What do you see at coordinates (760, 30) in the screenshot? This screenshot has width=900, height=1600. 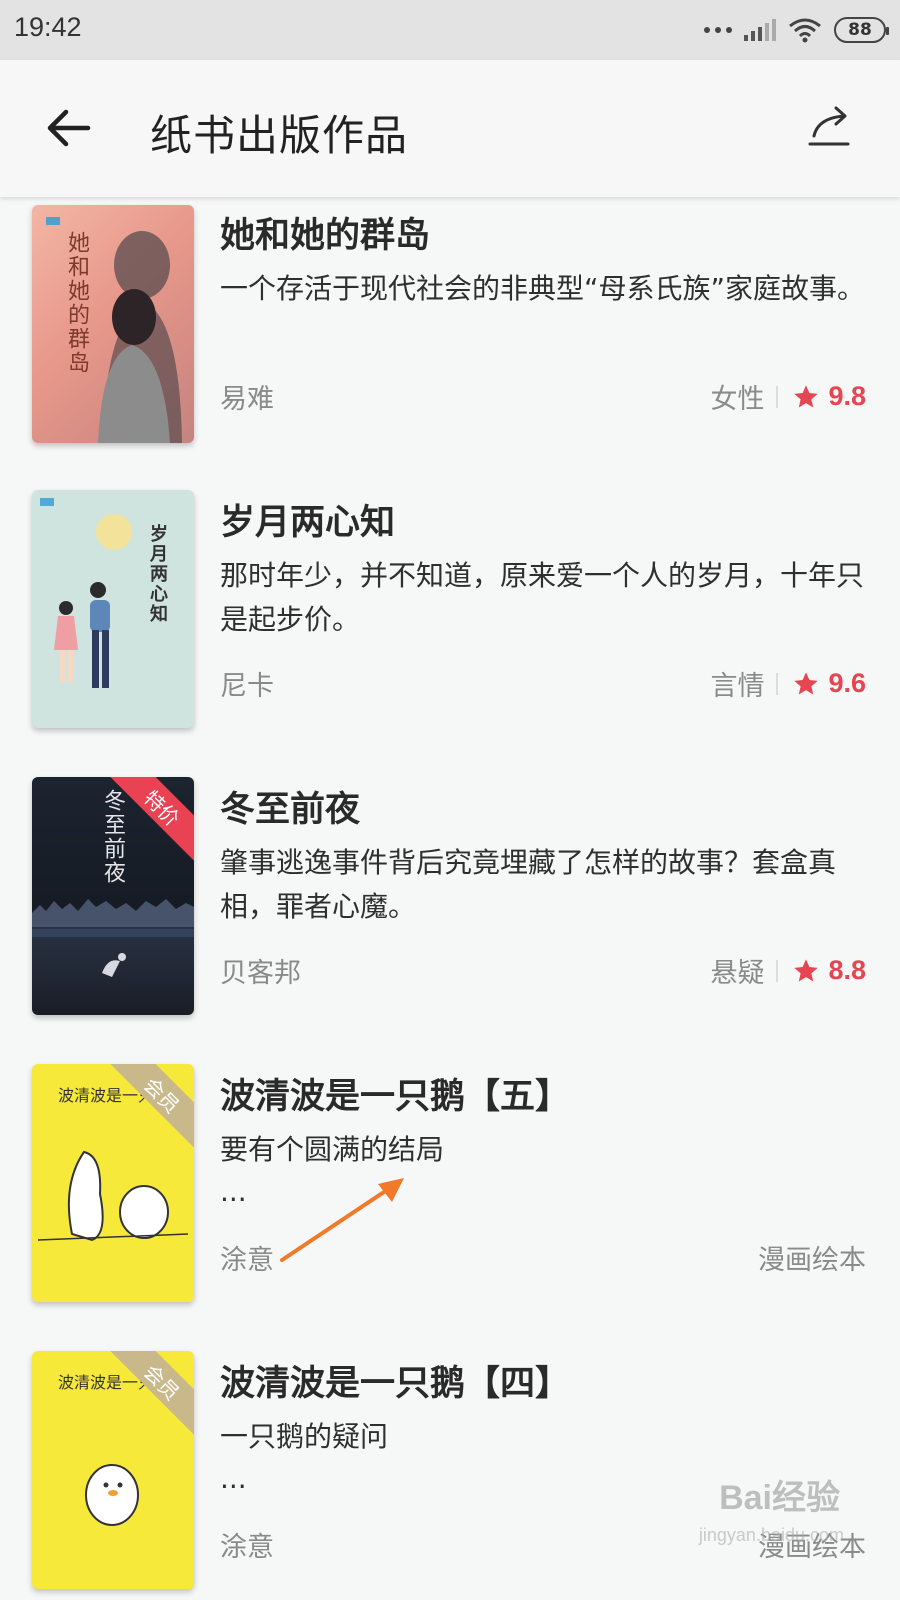 I see `signal-icon` at bounding box center [760, 30].